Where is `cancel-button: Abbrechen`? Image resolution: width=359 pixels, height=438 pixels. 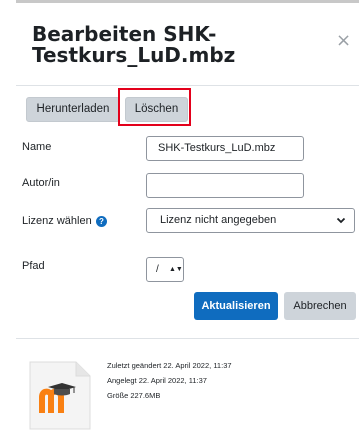 cancel-button: Abbrechen is located at coordinates (320, 306).